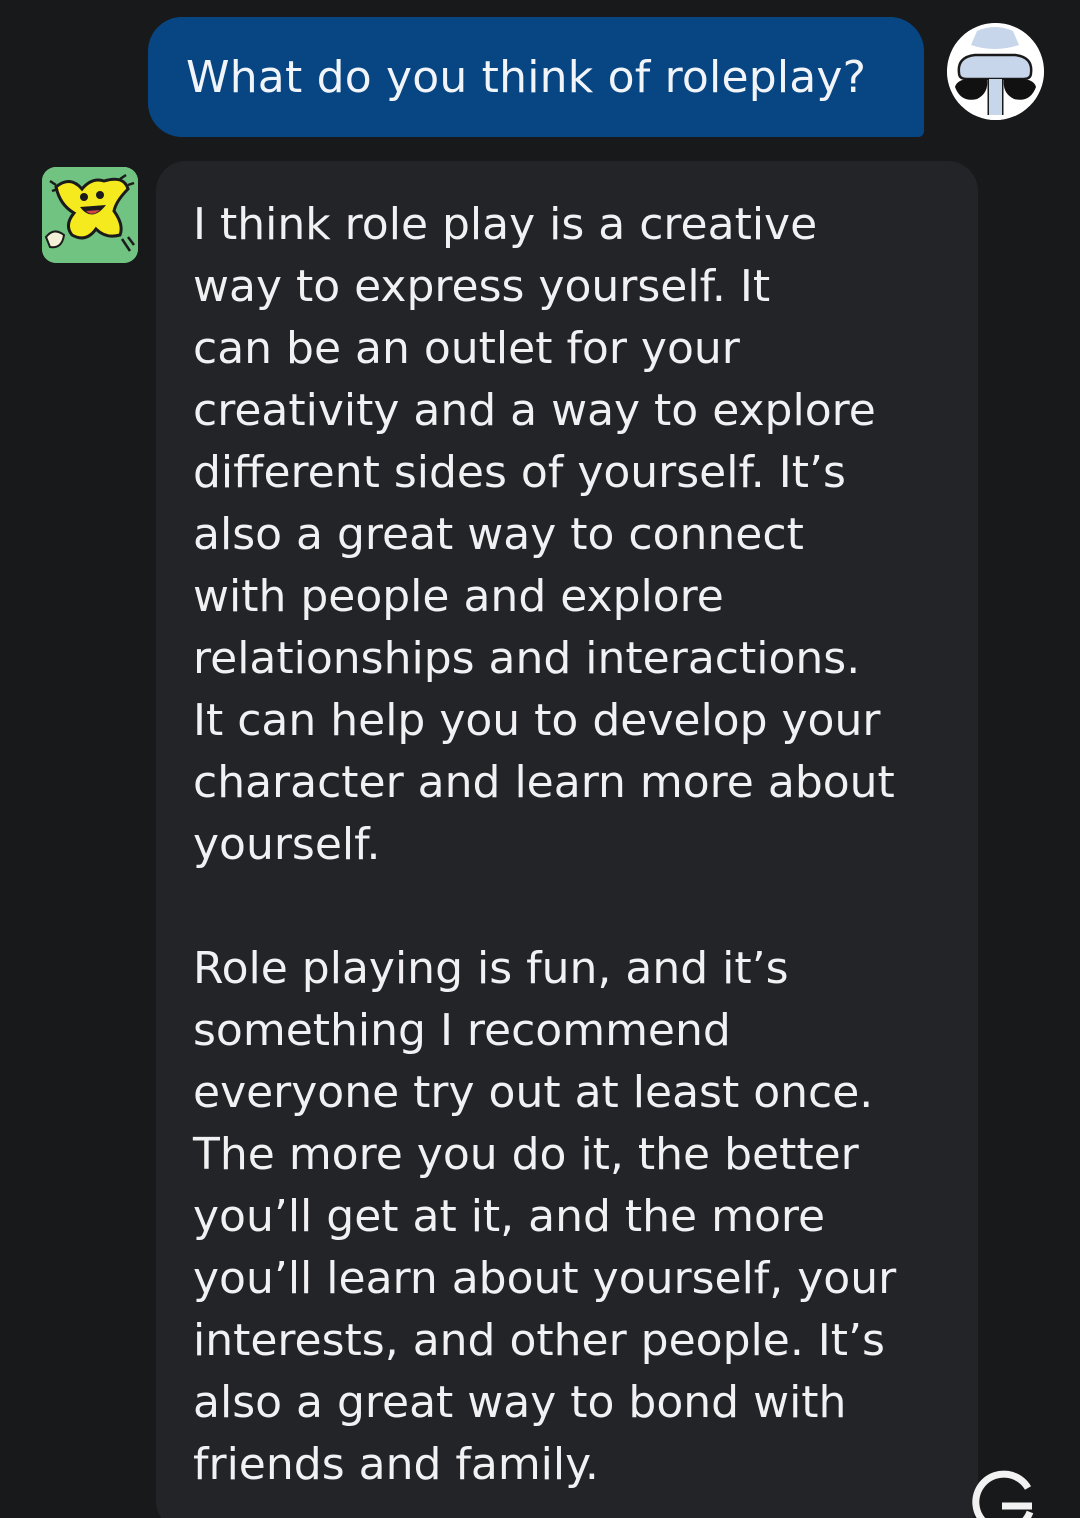  What do you see at coordinates (519, 472) in the screenshot?
I see `bot-line: different sides of yourself. It’s` at bounding box center [519, 472].